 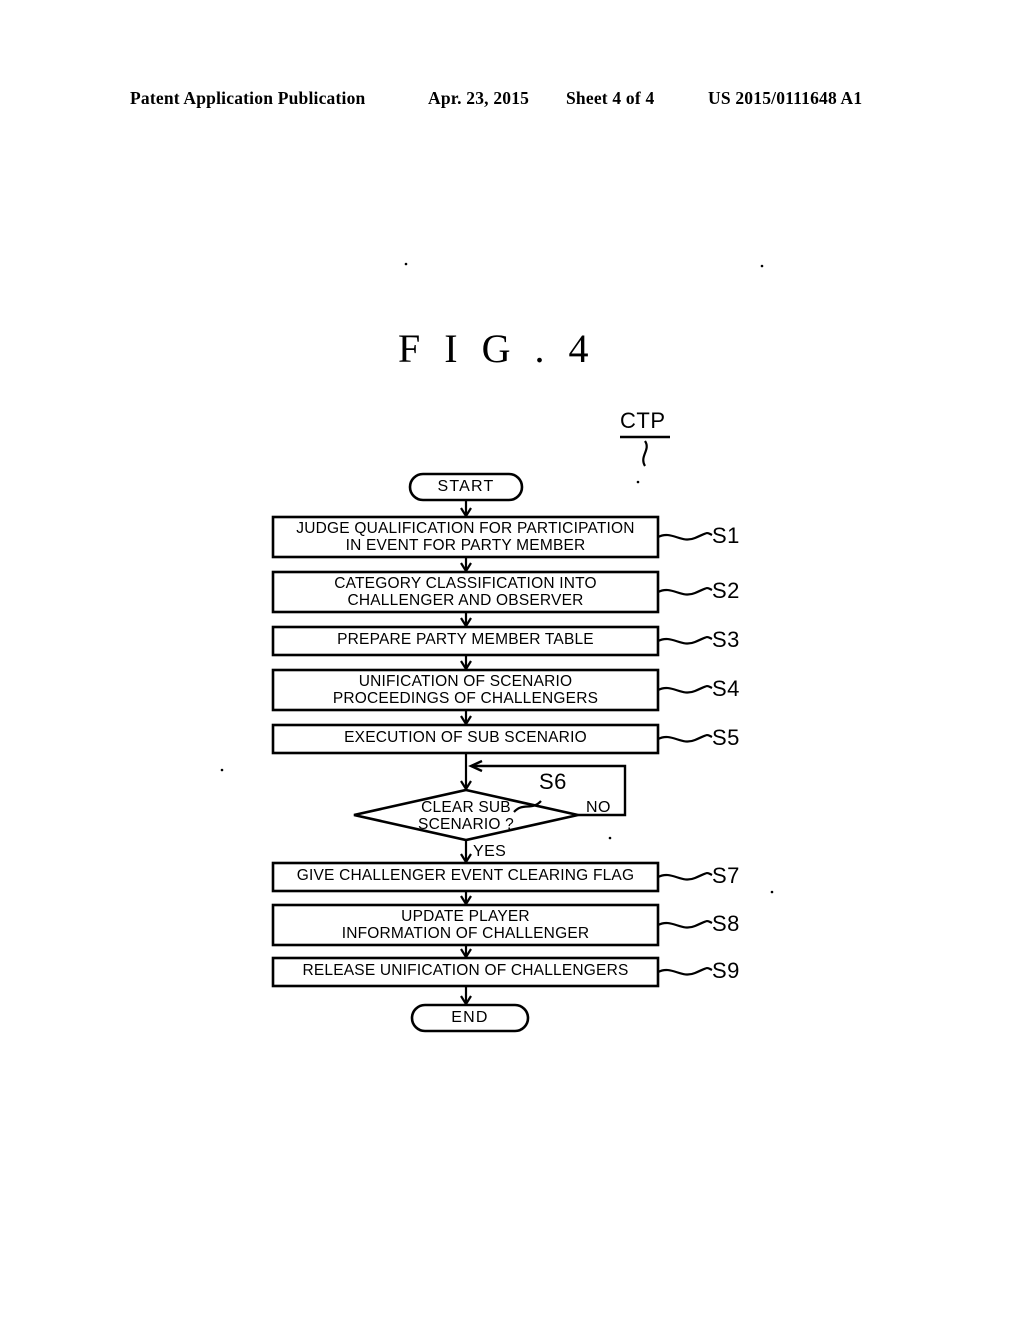 I want to click on start-terminal-label: START, so click(x=466, y=486).